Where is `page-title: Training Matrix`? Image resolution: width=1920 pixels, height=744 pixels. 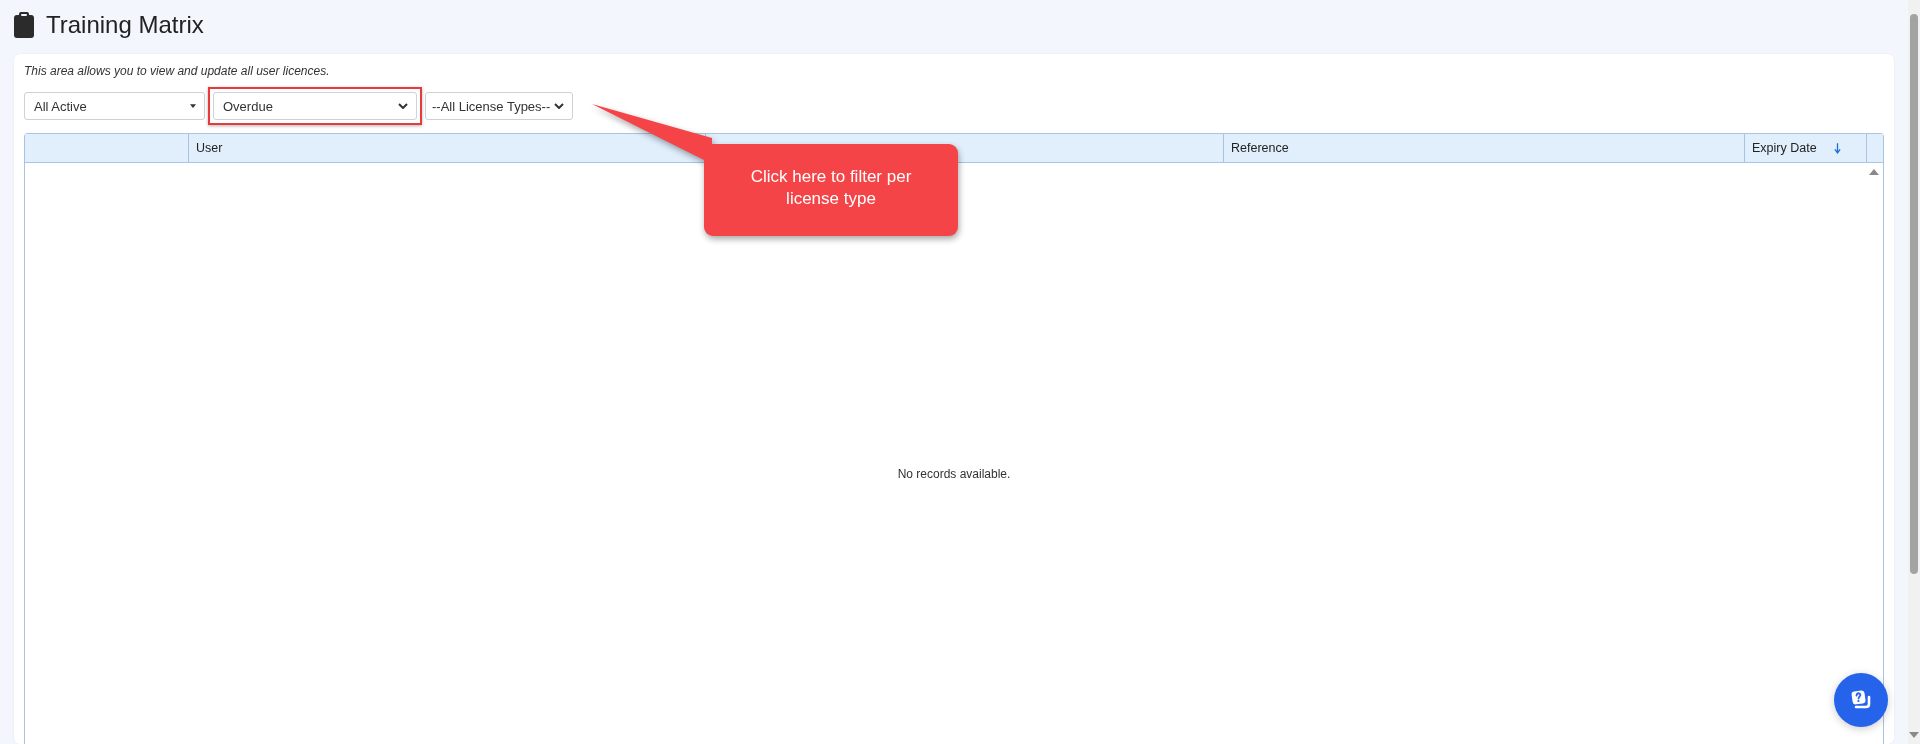
page-title: Training Matrix is located at coordinates (125, 25).